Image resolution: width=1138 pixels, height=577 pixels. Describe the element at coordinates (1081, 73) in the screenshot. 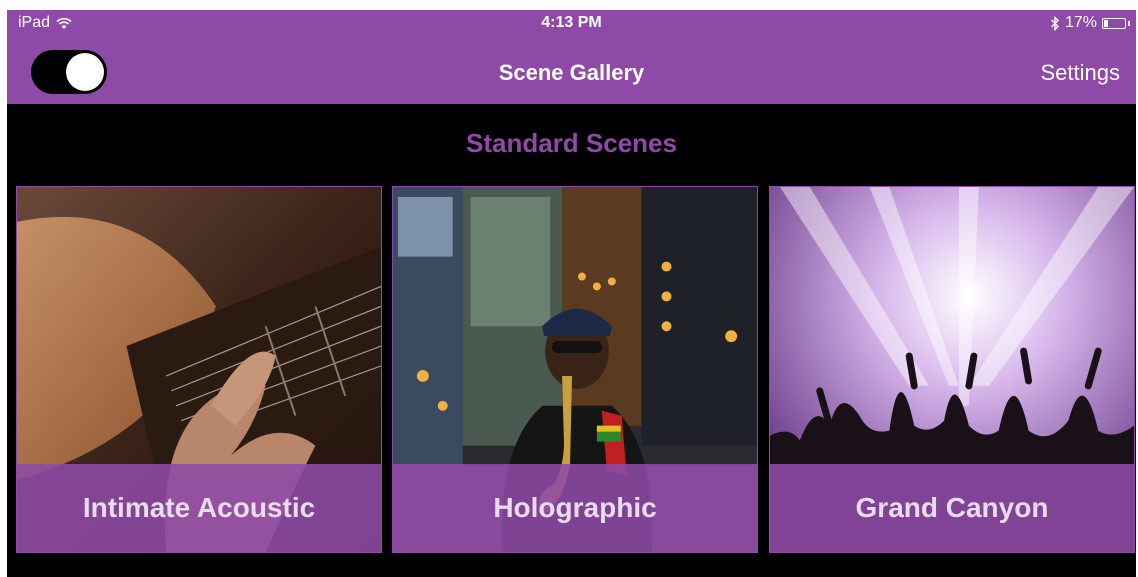

I see `settings-button: Settings` at that location.